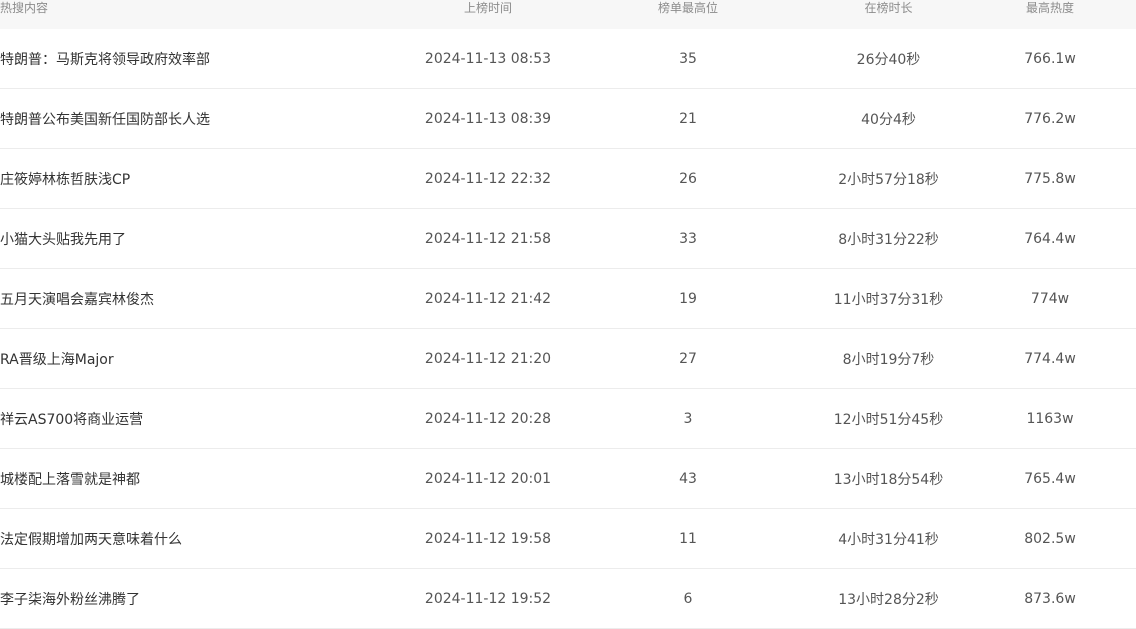 The height and width of the screenshot is (629, 1136). What do you see at coordinates (688, 58) in the screenshot?
I see `row-rank: 35` at bounding box center [688, 58].